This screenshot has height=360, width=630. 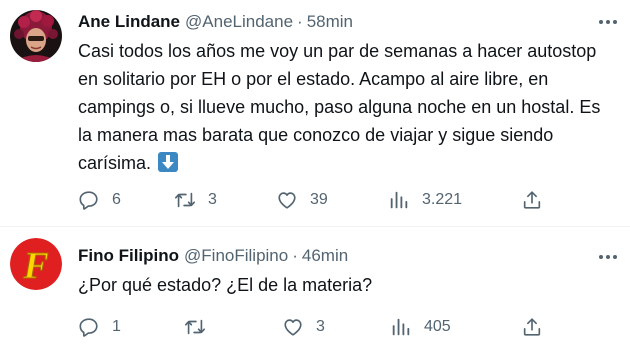 I want to click on reply-count: 6, so click(x=116, y=199).